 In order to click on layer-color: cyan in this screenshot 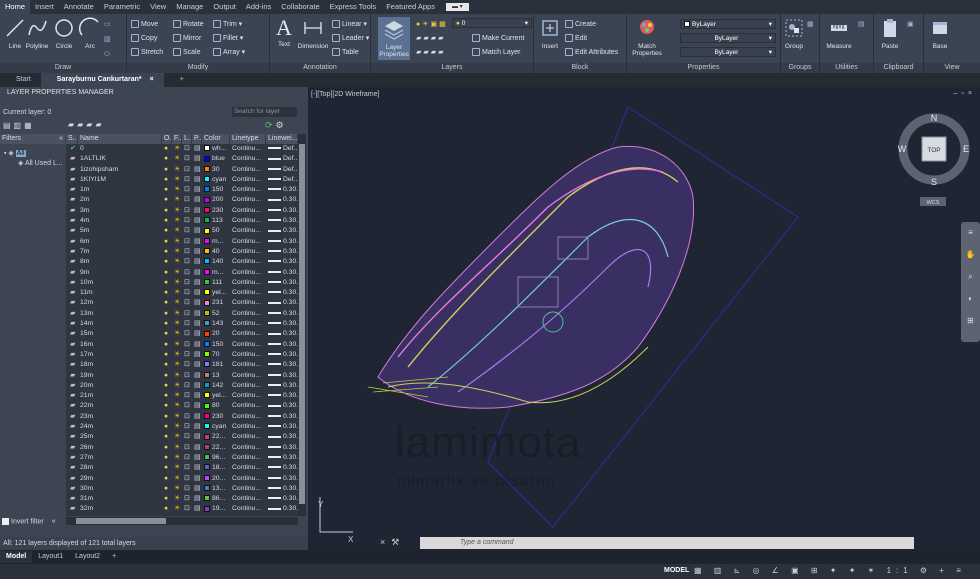, I will do `click(216, 427)`.